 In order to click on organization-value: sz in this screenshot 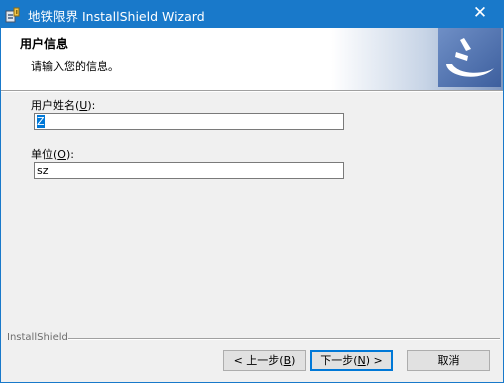, I will do `click(43, 170)`.